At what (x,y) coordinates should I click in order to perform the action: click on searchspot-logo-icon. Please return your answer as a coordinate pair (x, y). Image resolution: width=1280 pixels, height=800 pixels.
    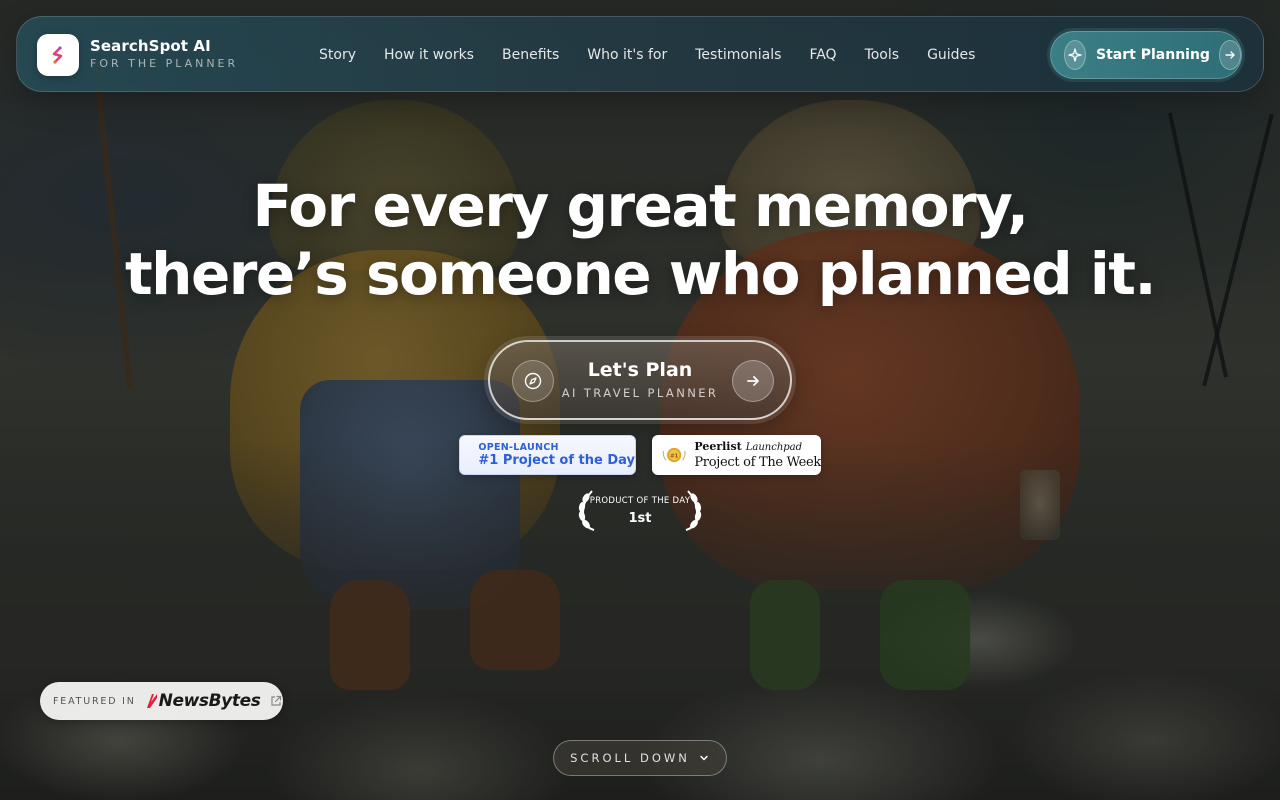
    Looking at the image, I should click on (57, 55).